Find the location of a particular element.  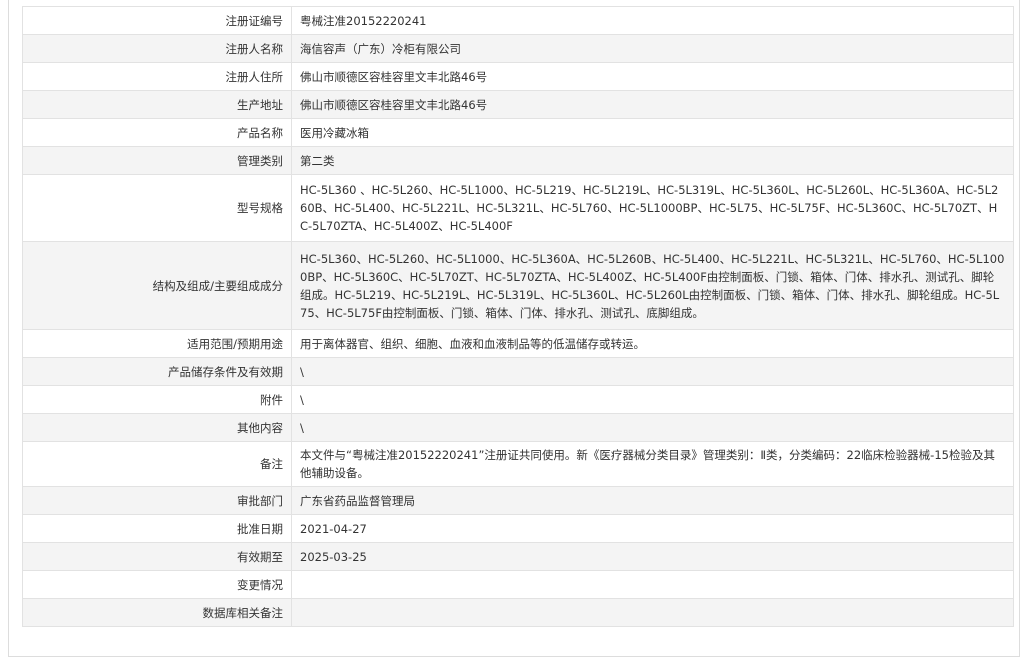

row-value-attachments: \ is located at coordinates (652, 399).